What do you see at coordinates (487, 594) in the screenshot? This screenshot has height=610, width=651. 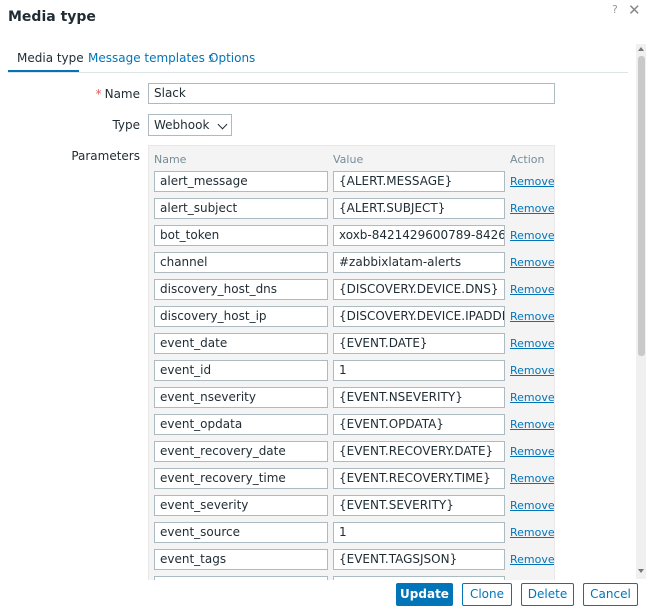 I see `clone-button: Clone` at bounding box center [487, 594].